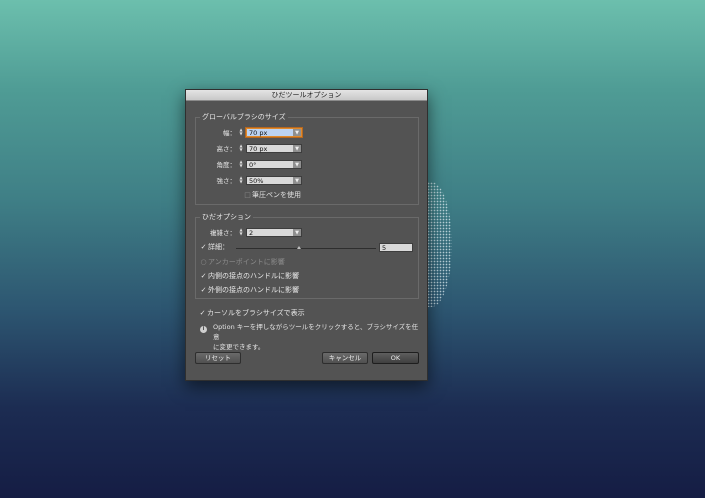 The image size is (705, 498). What do you see at coordinates (226, 165) in the screenshot?
I see `angle-label: 角度：` at bounding box center [226, 165].